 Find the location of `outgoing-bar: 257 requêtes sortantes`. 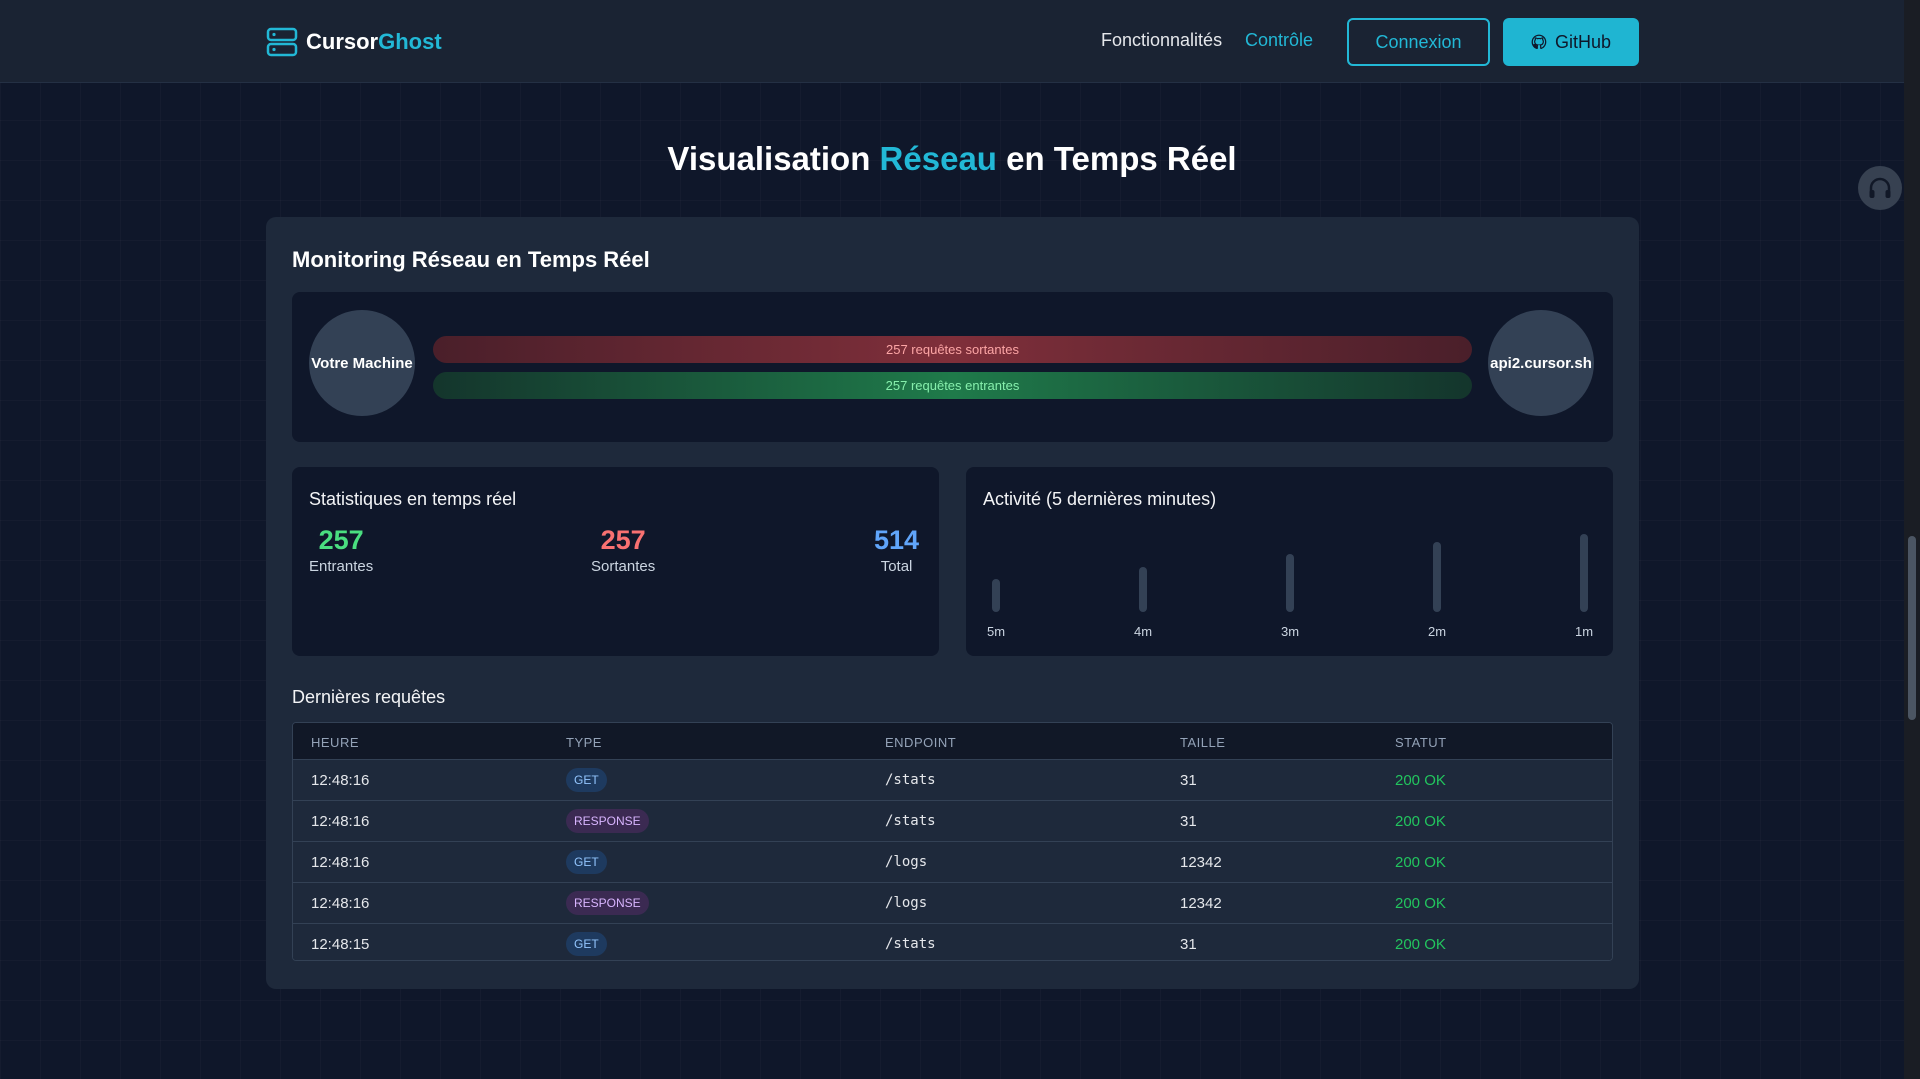

outgoing-bar: 257 requêtes sortantes is located at coordinates (952, 349).